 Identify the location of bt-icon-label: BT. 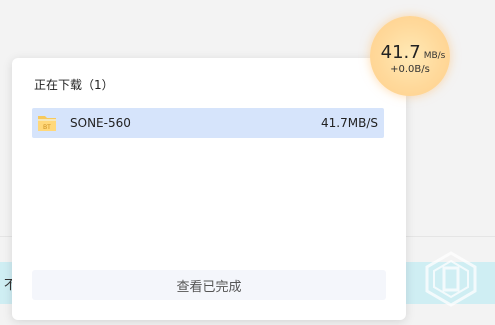
(47, 128).